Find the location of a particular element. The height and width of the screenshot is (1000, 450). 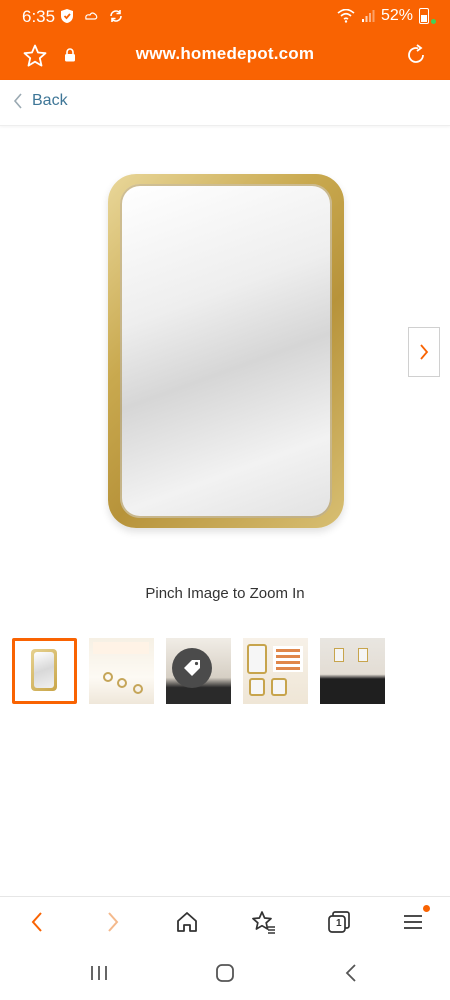

nav-menu-button is located at coordinates (414, 920).